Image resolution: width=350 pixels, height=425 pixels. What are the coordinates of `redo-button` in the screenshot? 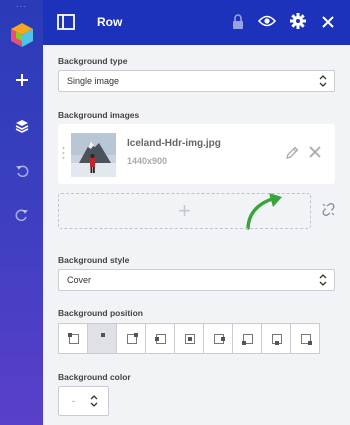 It's located at (21, 214).